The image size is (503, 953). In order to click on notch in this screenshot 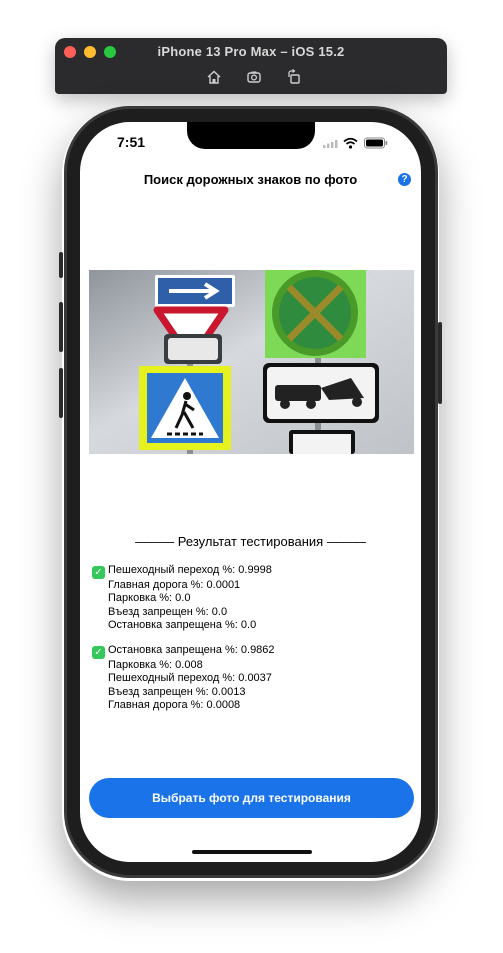, I will do `click(251, 135)`.